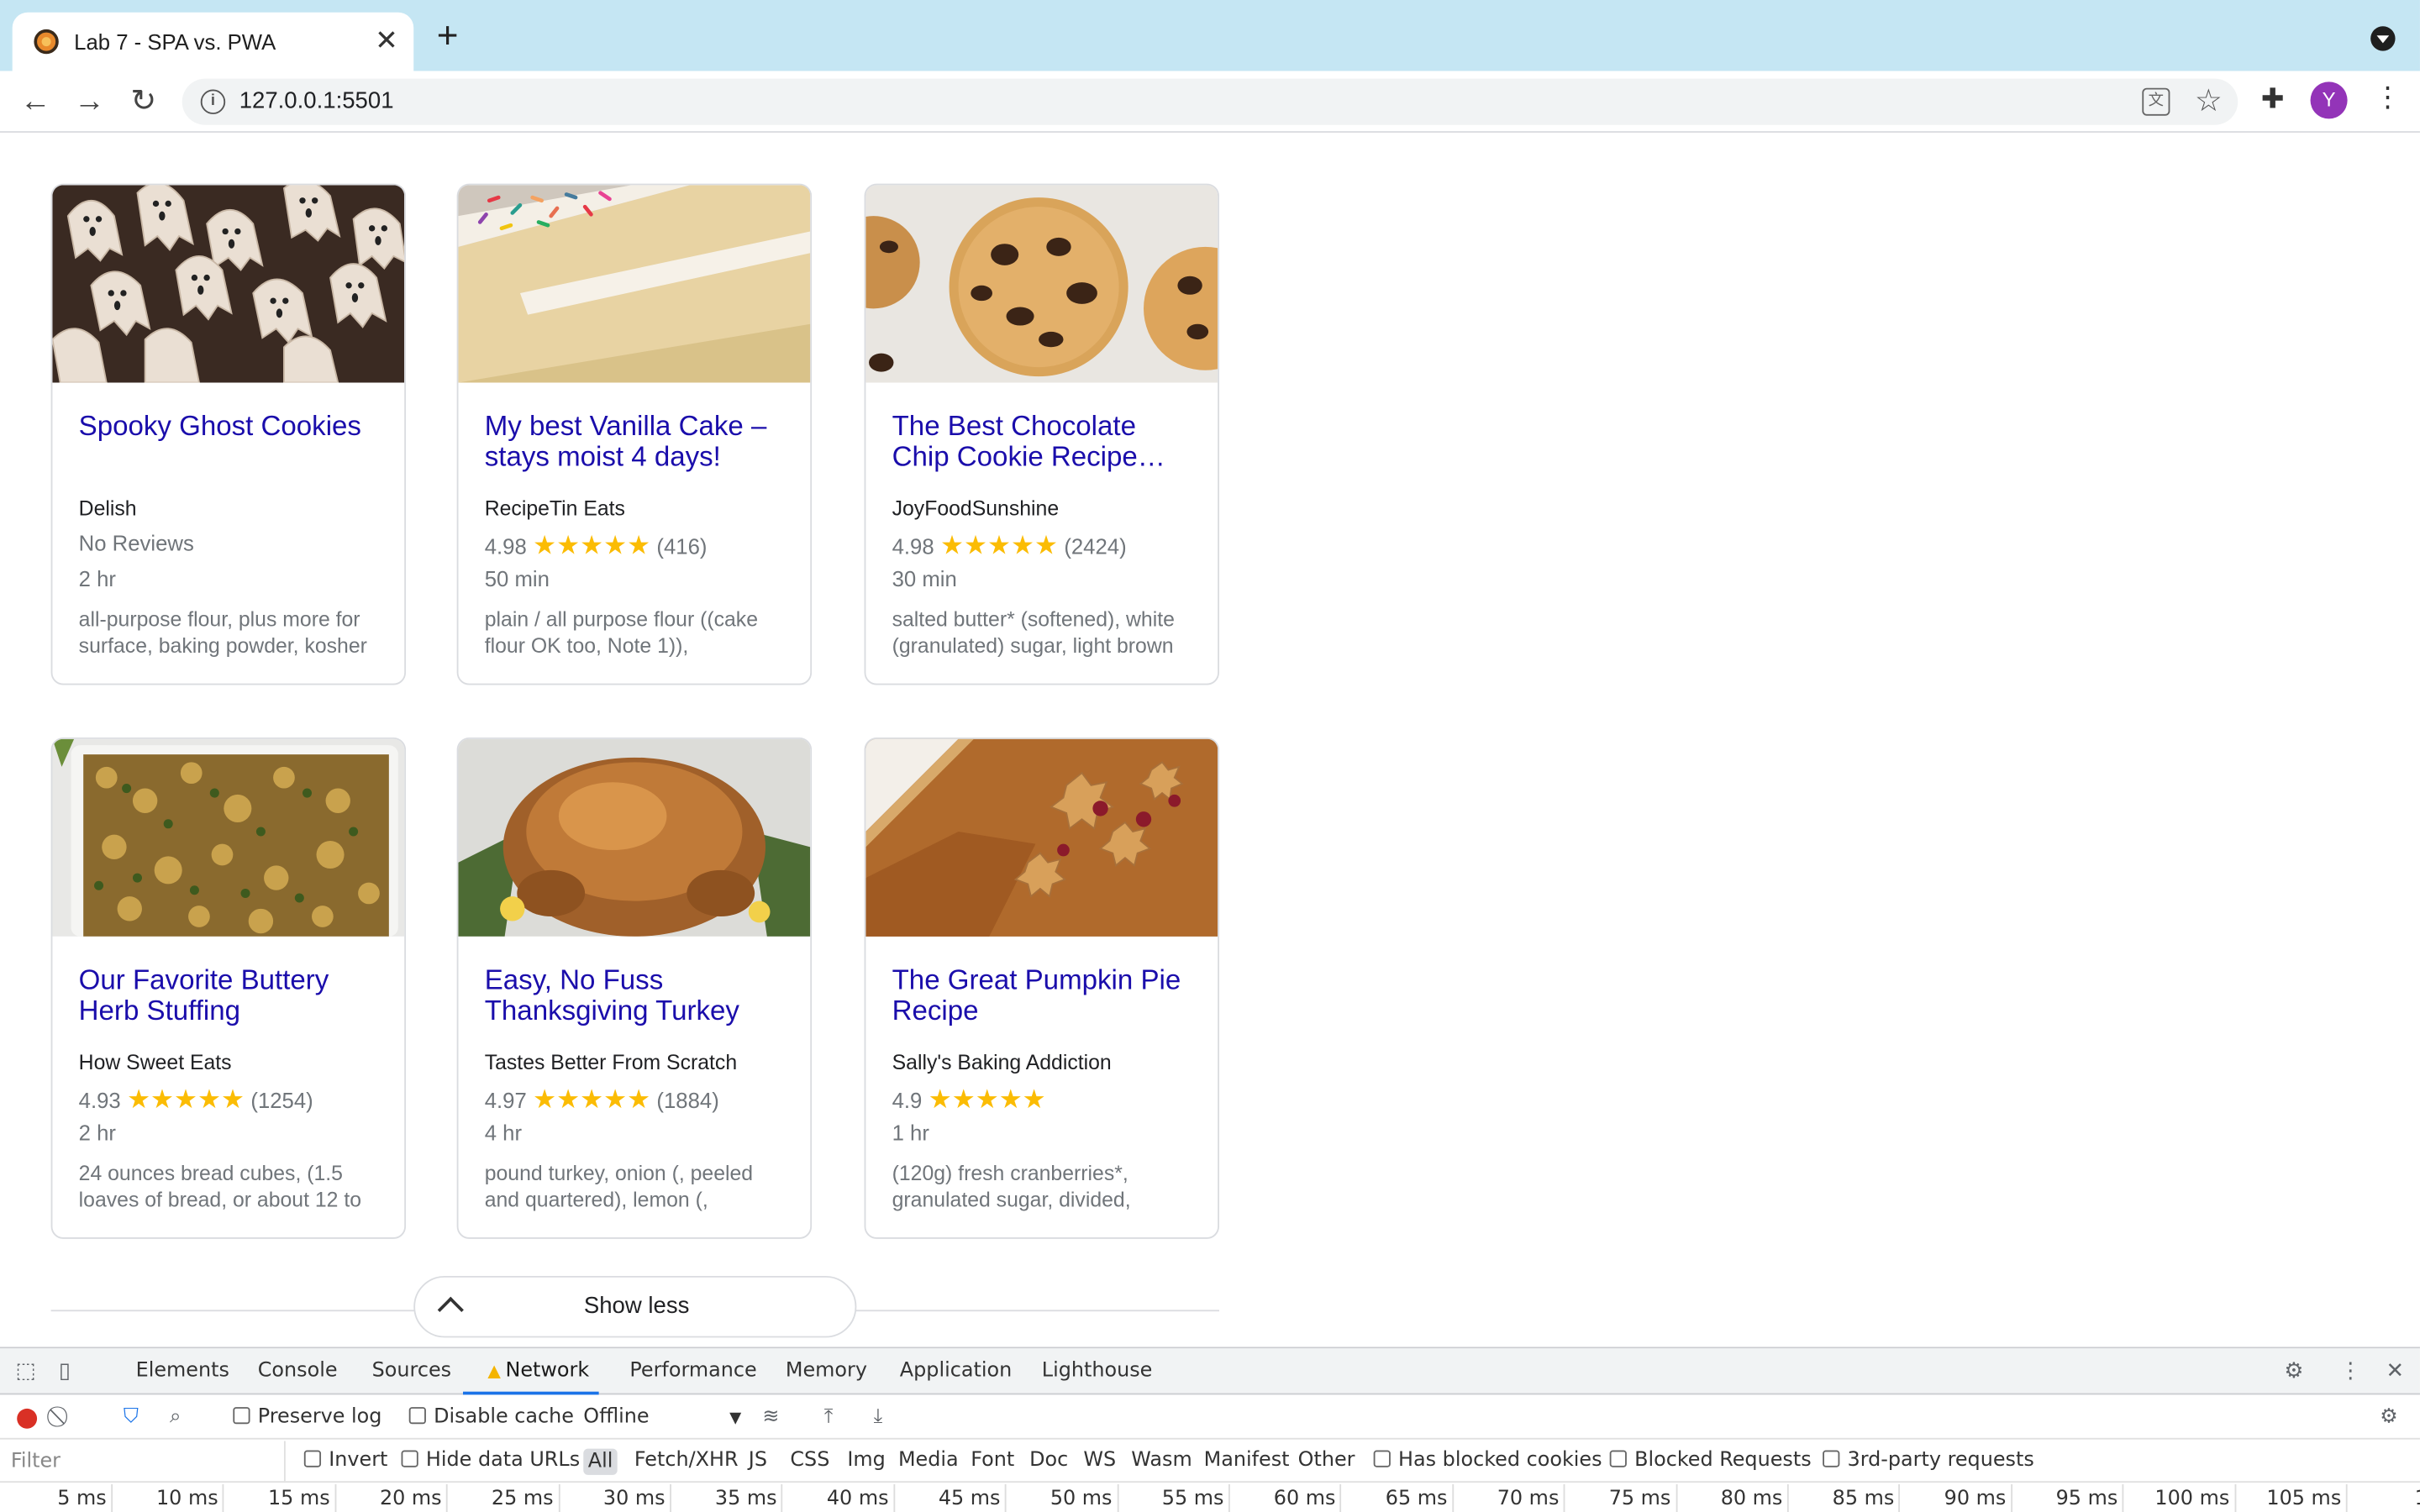 The width and height of the screenshot is (2420, 1512). What do you see at coordinates (491, 1460) in the screenshot?
I see `hide-data-urls-checkbox: Hide data URLs` at bounding box center [491, 1460].